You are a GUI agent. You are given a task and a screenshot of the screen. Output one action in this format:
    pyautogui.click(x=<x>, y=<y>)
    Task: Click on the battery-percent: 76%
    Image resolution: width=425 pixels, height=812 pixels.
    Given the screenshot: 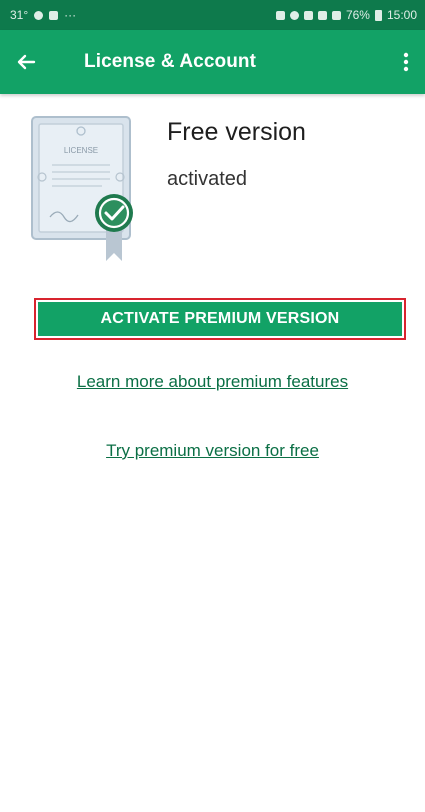 What is the action you would take?
    pyautogui.click(x=357, y=15)
    